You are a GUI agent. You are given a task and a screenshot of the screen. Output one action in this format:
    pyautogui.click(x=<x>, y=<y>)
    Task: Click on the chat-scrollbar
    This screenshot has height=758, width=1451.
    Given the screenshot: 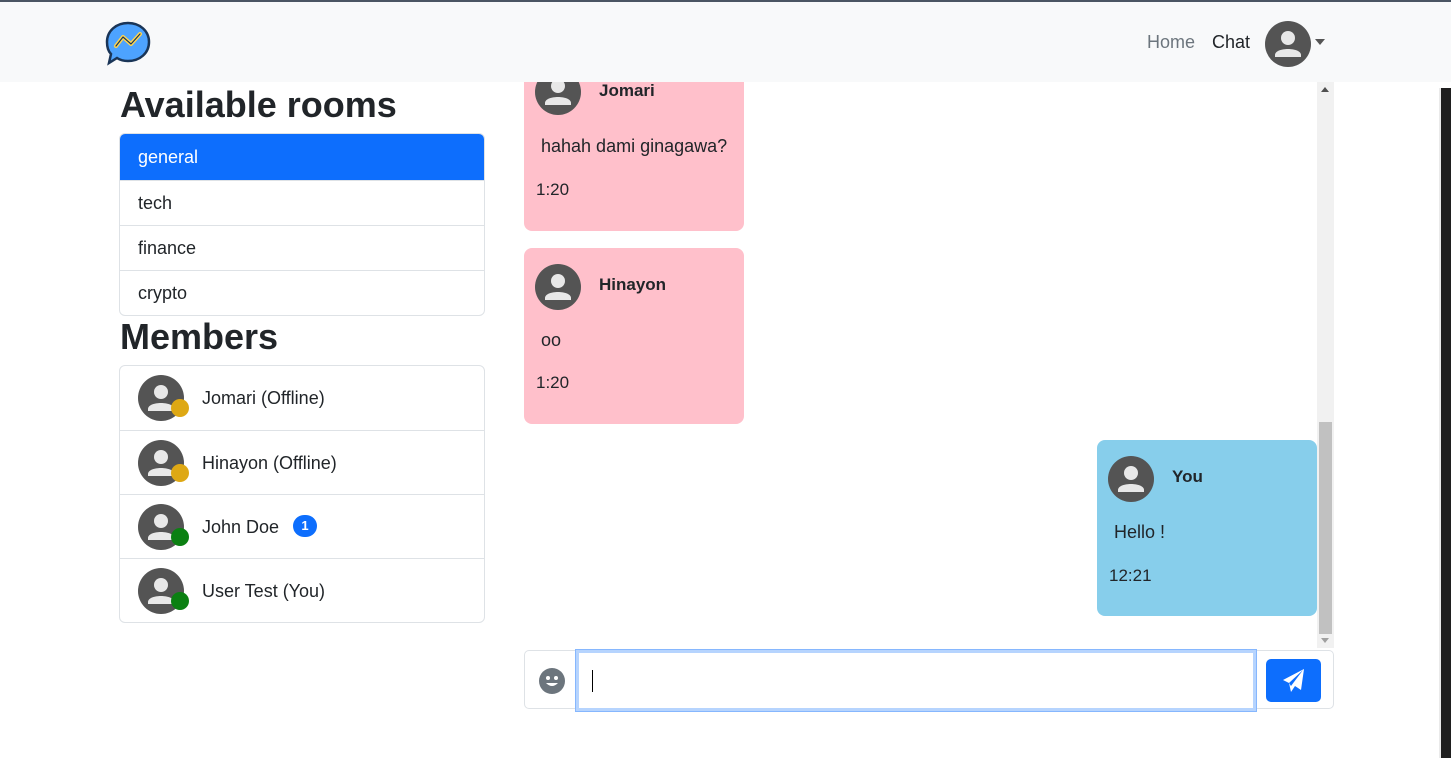 What is the action you would take?
    pyautogui.click(x=1325, y=365)
    